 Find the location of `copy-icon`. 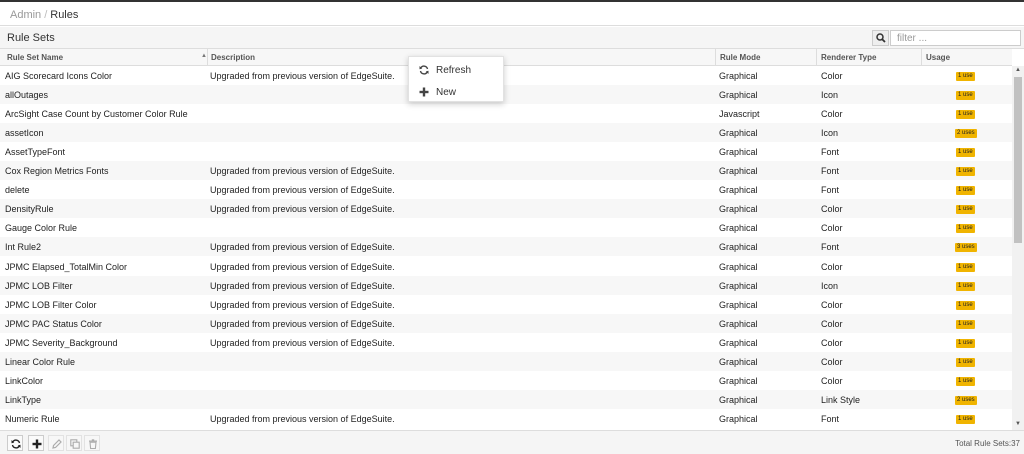

copy-icon is located at coordinates (75, 444).